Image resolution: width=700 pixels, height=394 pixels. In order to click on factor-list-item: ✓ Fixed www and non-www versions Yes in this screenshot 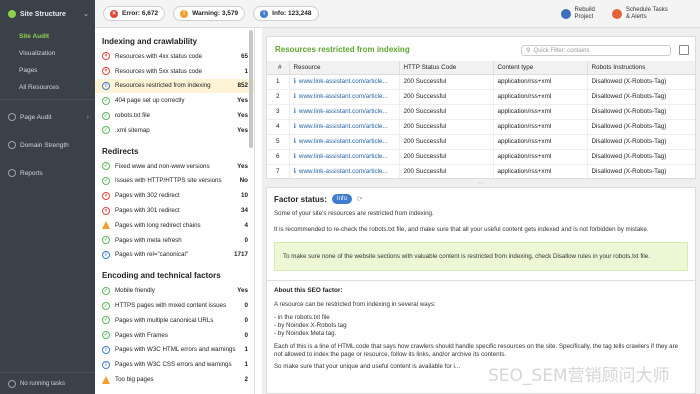, I will do `click(174, 166)`.